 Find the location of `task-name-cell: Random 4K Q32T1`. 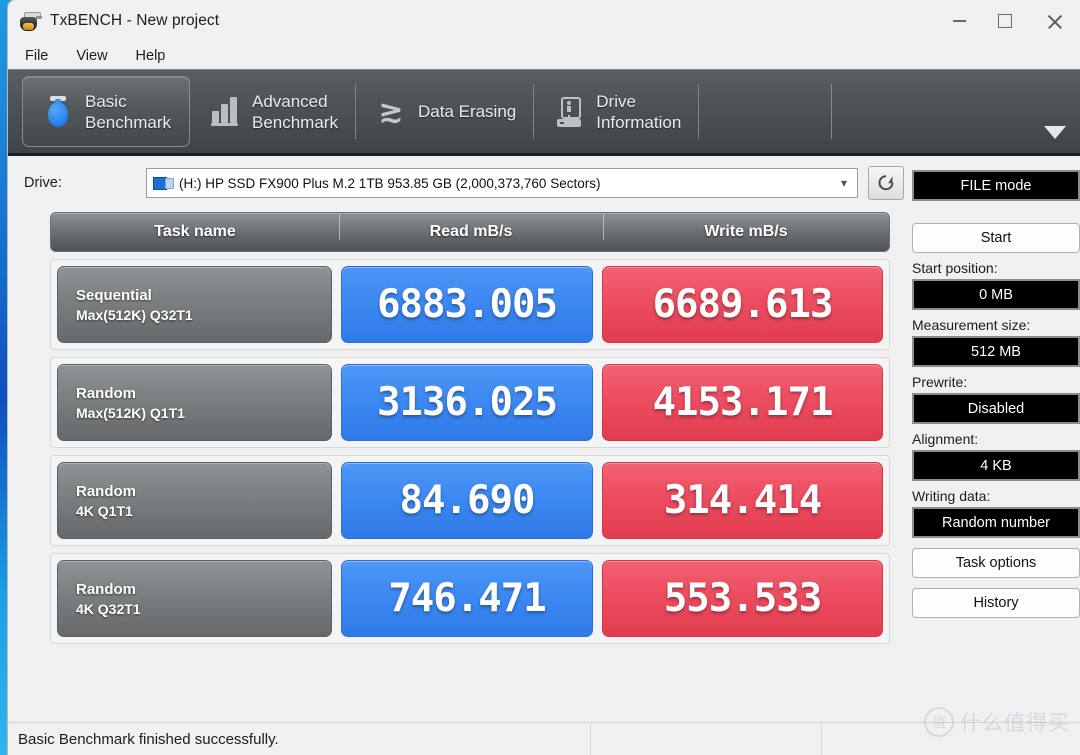

task-name-cell: Random 4K Q32T1 is located at coordinates (194, 598).